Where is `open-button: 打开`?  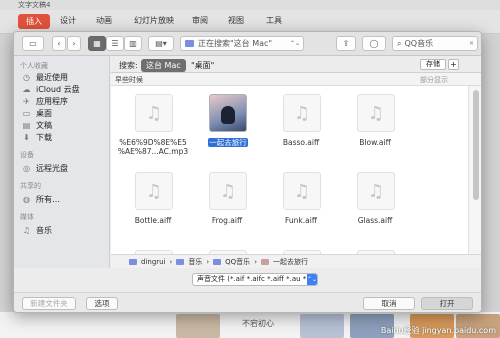
open-button: 打开 is located at coordinates (447, 303).